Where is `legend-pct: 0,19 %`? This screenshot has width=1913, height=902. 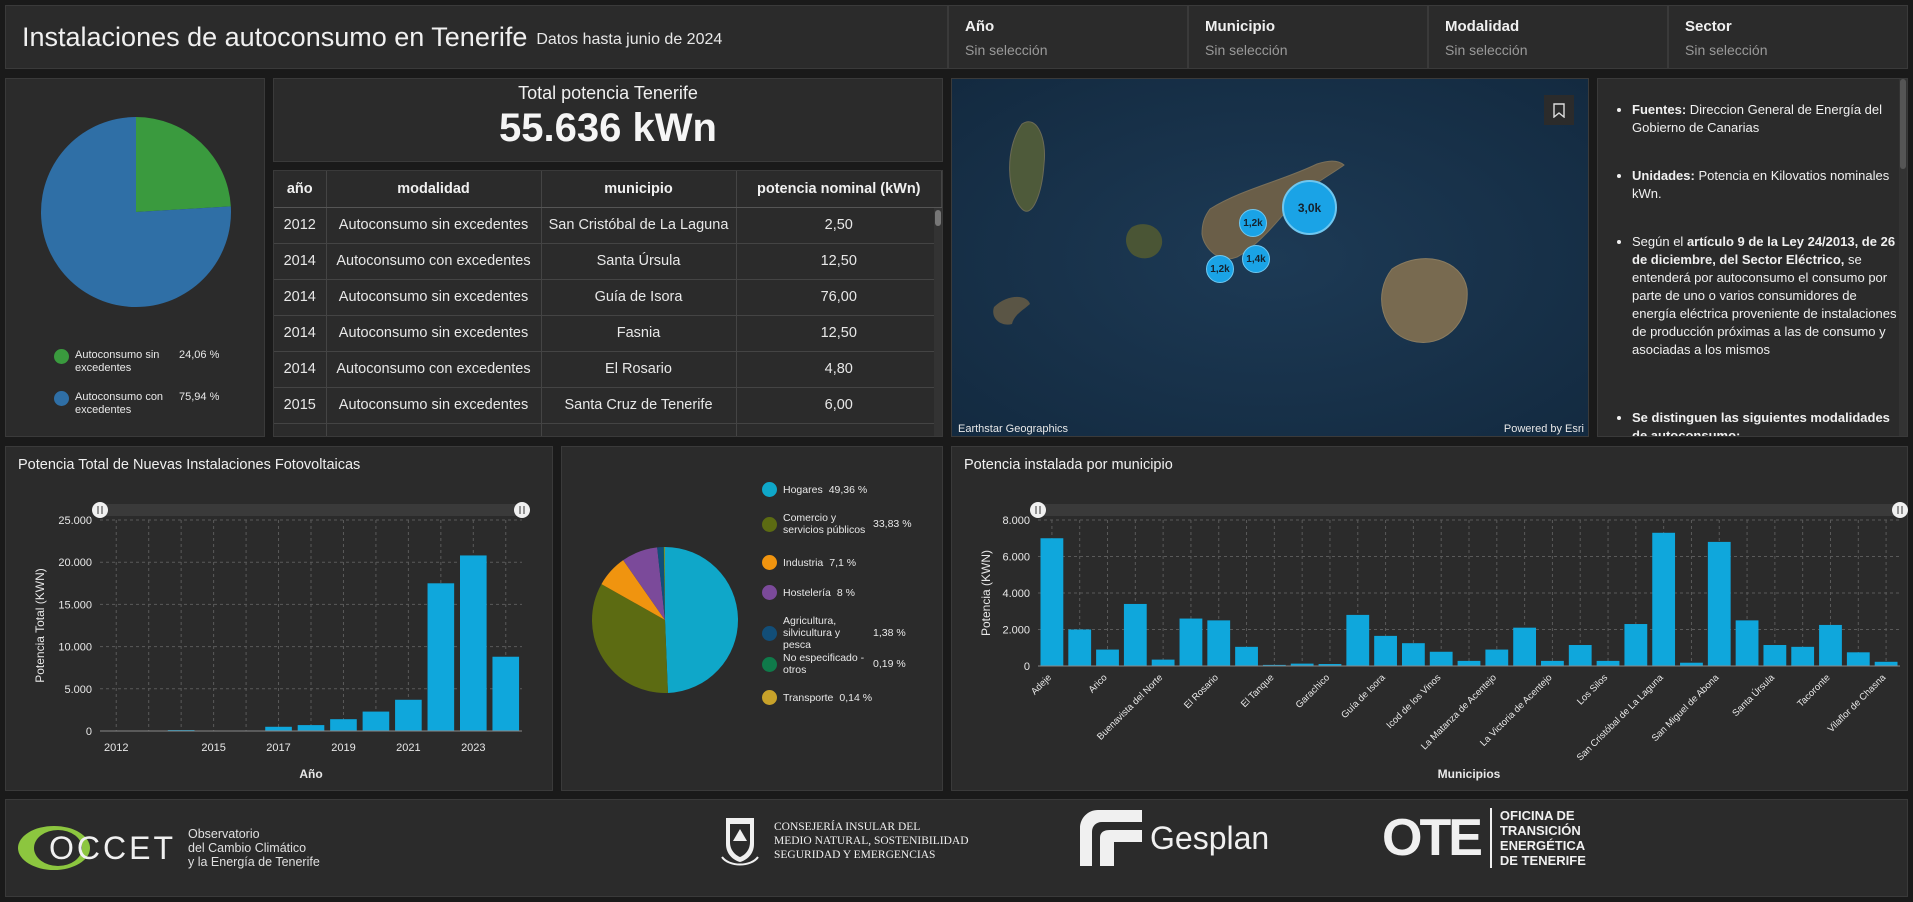
legend-pct: 0,19 % is located at coordinates (889, 664).